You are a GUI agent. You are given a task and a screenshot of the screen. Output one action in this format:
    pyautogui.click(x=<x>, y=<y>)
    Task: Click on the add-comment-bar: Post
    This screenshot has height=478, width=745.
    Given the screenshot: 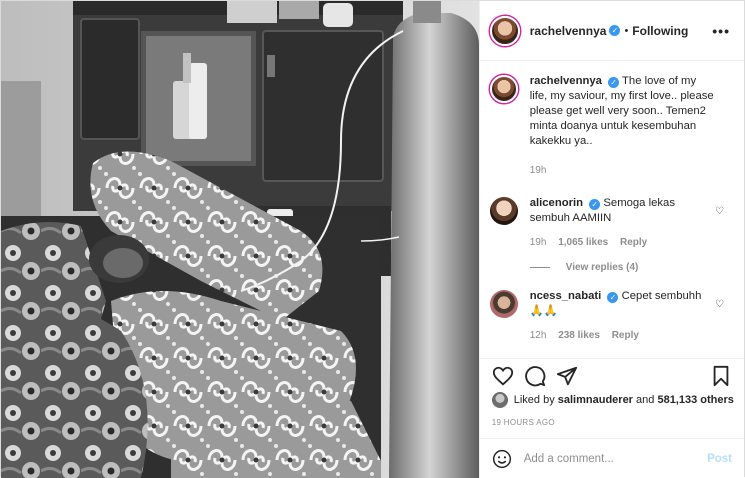 What is the action you would take?
    pyautogui.click(x=611, y=458)
    